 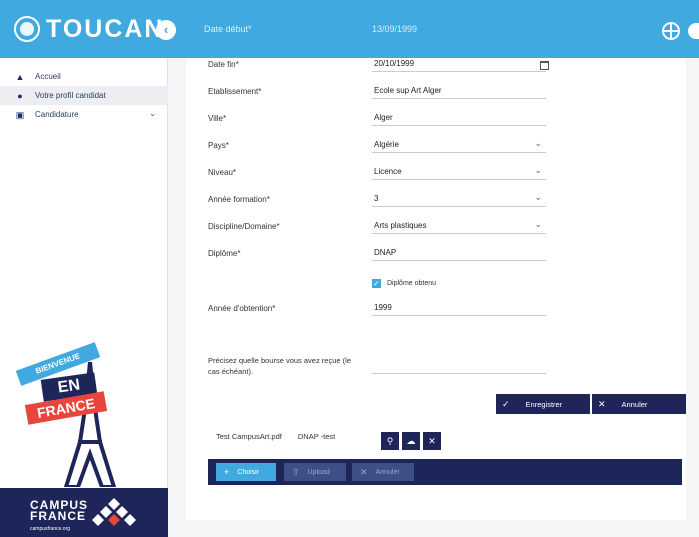 I want to click on upload-button: ⇧ Upload, so click(x=315, y=472).